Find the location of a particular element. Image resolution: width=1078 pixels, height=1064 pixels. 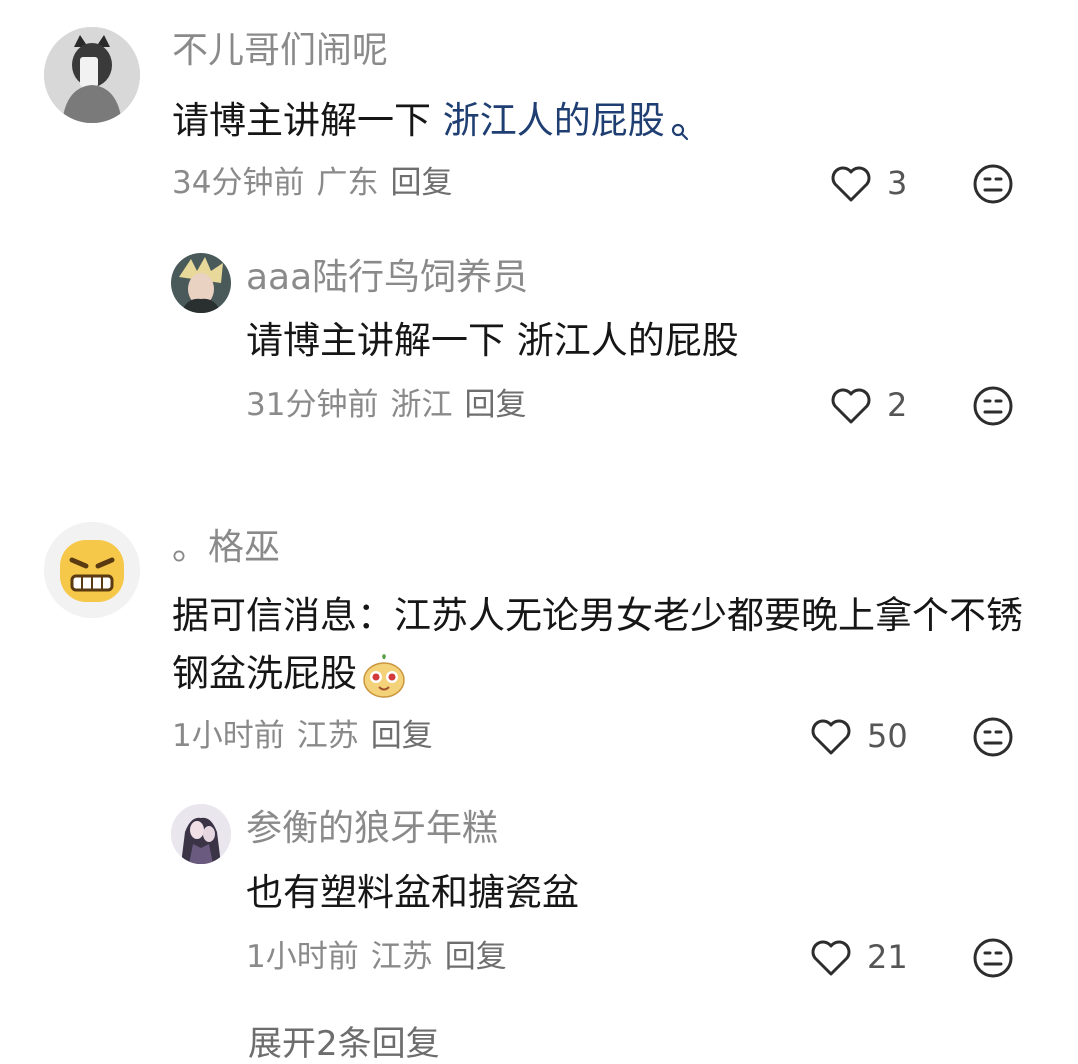

comment-location: 广东 is located at coordinates (347, 183).